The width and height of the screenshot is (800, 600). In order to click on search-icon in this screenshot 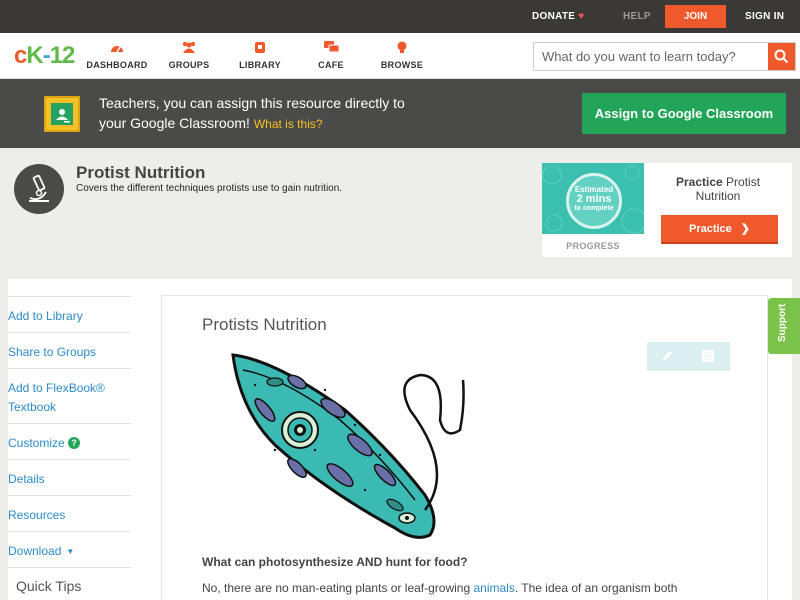, I will do `click(781, 56)`.